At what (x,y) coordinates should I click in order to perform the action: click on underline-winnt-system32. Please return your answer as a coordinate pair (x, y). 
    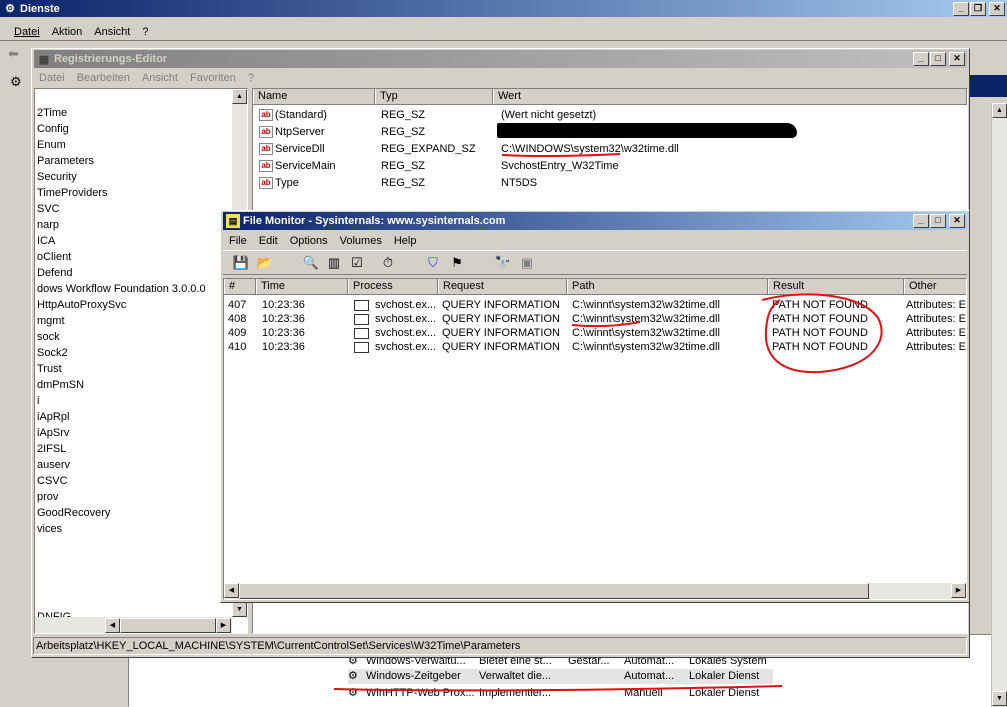
    Looking at the image, I should click on (606, 324).